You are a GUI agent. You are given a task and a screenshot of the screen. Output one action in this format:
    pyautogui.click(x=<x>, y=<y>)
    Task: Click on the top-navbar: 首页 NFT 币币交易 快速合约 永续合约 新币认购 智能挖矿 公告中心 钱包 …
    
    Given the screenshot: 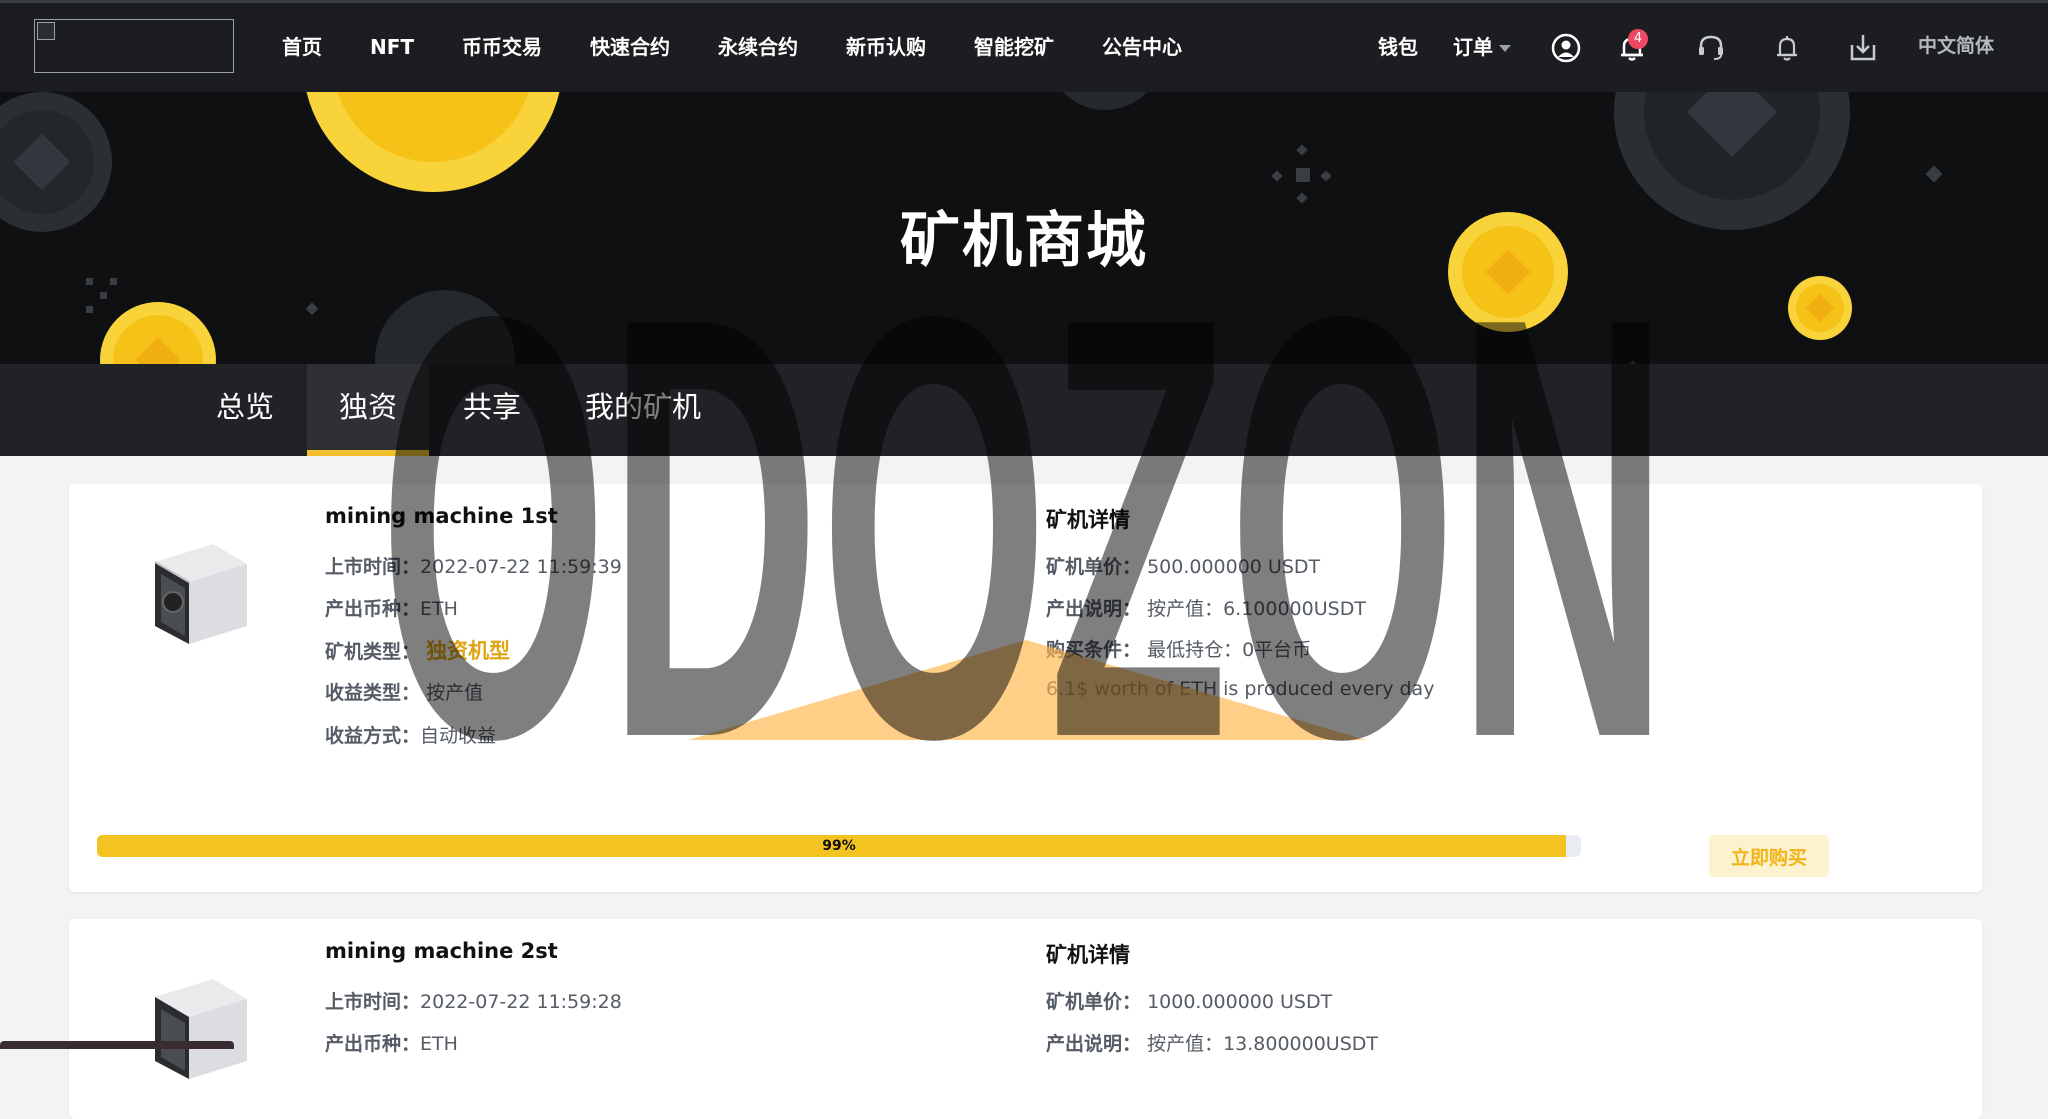 What is the action you would take?
    pyautogui.click(x=1024, y=46)
    